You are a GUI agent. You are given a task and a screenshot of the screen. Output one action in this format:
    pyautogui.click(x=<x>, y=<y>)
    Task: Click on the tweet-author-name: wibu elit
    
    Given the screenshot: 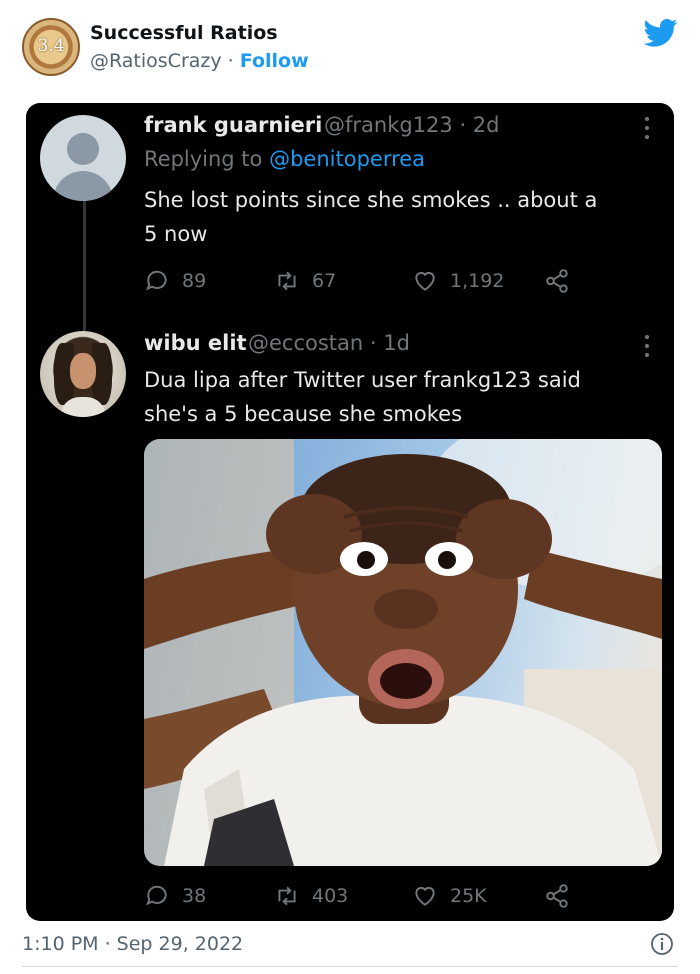 What is the action you would take?
    pyautogui.click(x=195, y=343)
    